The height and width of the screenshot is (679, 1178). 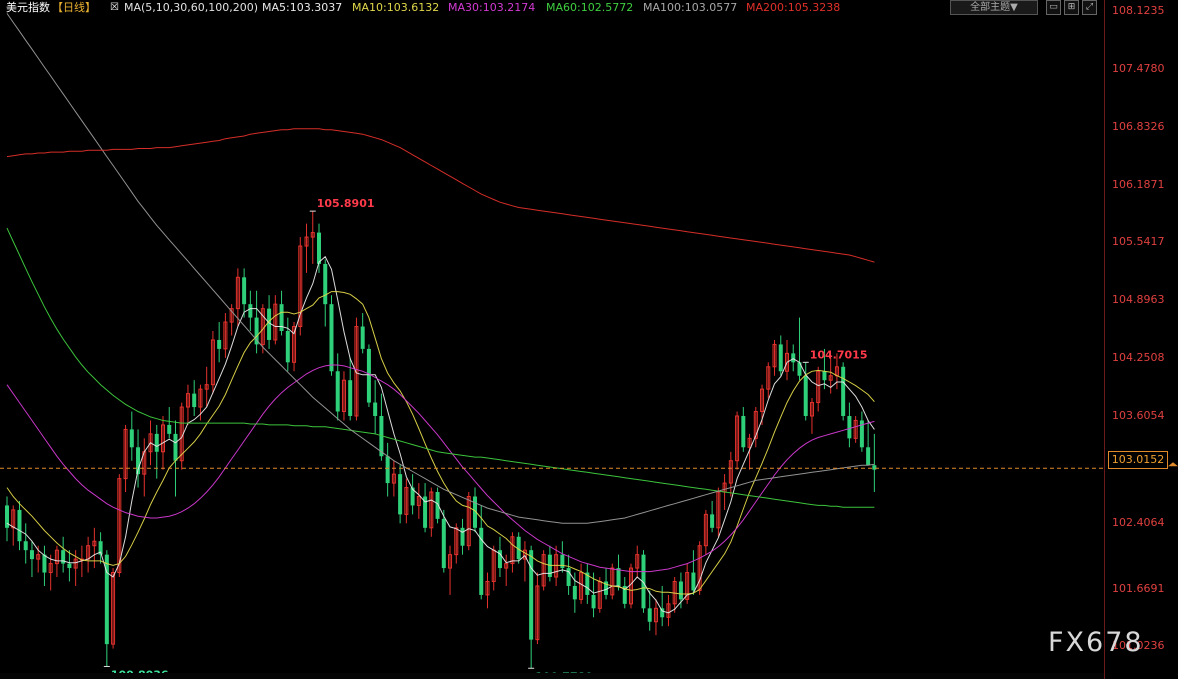 I want to click on high-label: 105.8901, so click(x=346, y=203).